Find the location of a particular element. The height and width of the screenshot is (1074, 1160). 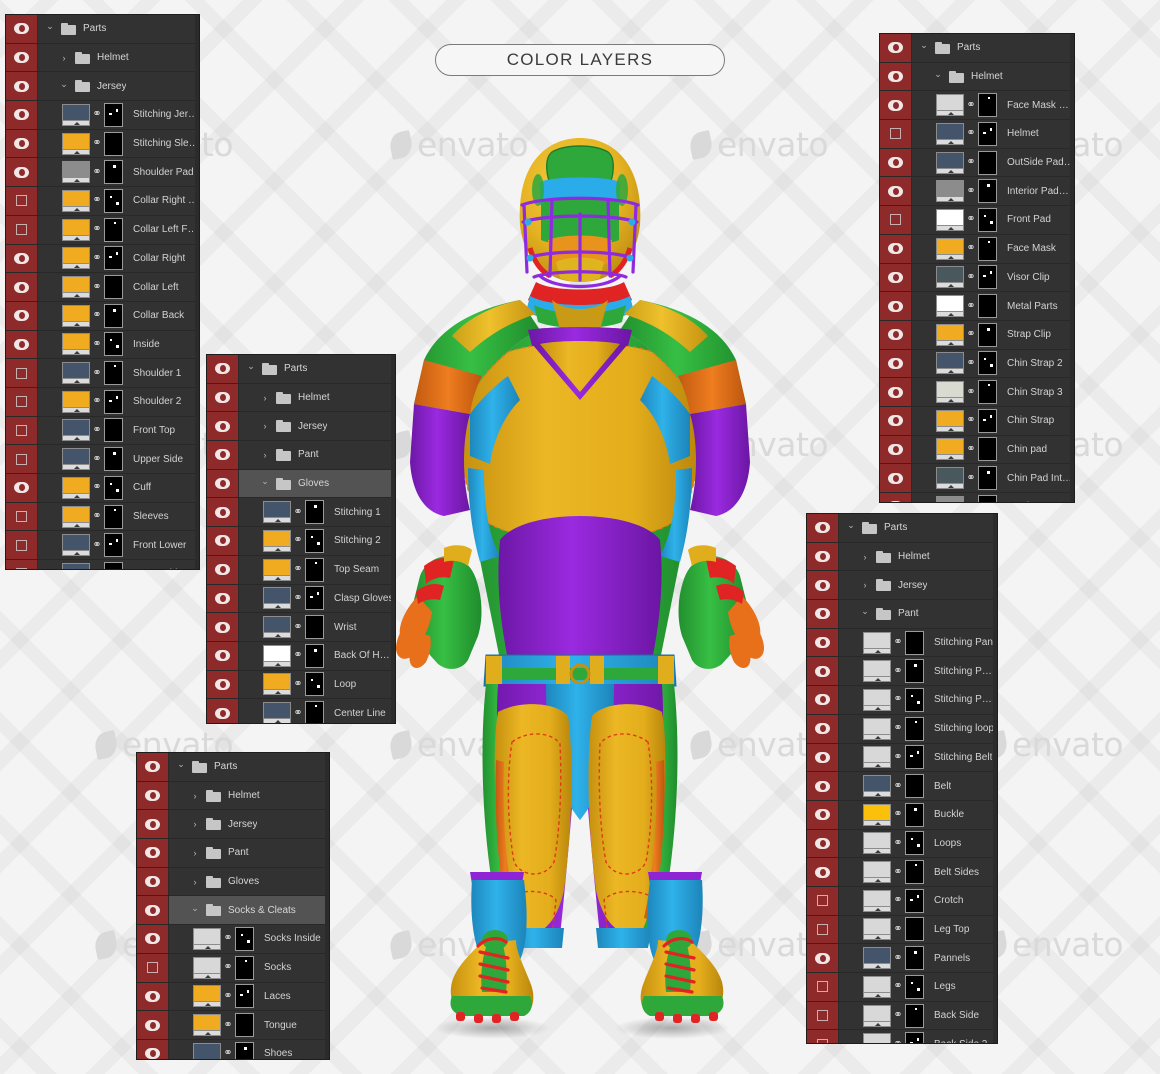

chevron-down-icon: ⌄ is located at coordinates (865, 611).